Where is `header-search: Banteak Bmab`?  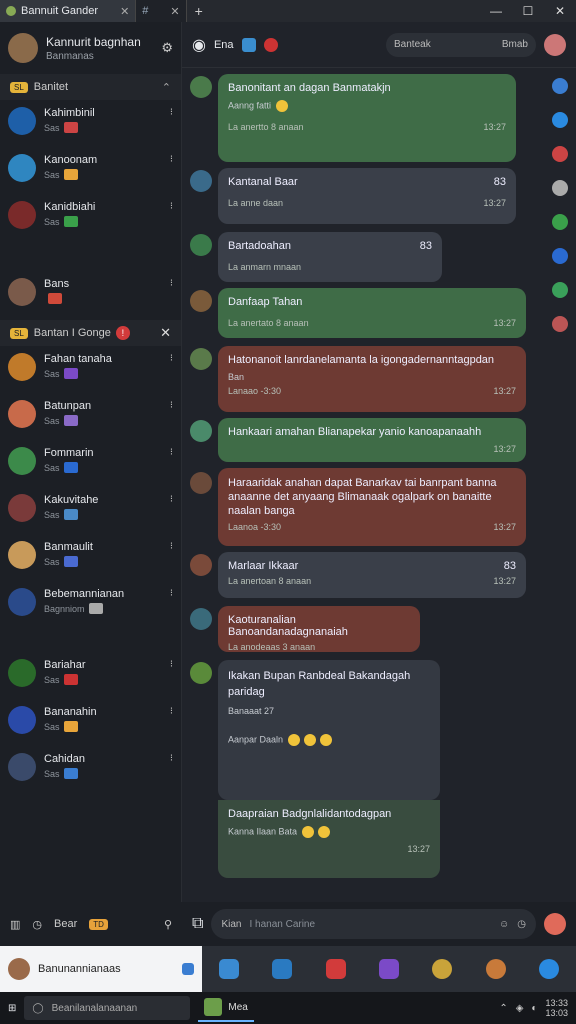 header-search: Banteak Bmab is located at coordinates (461, 44).